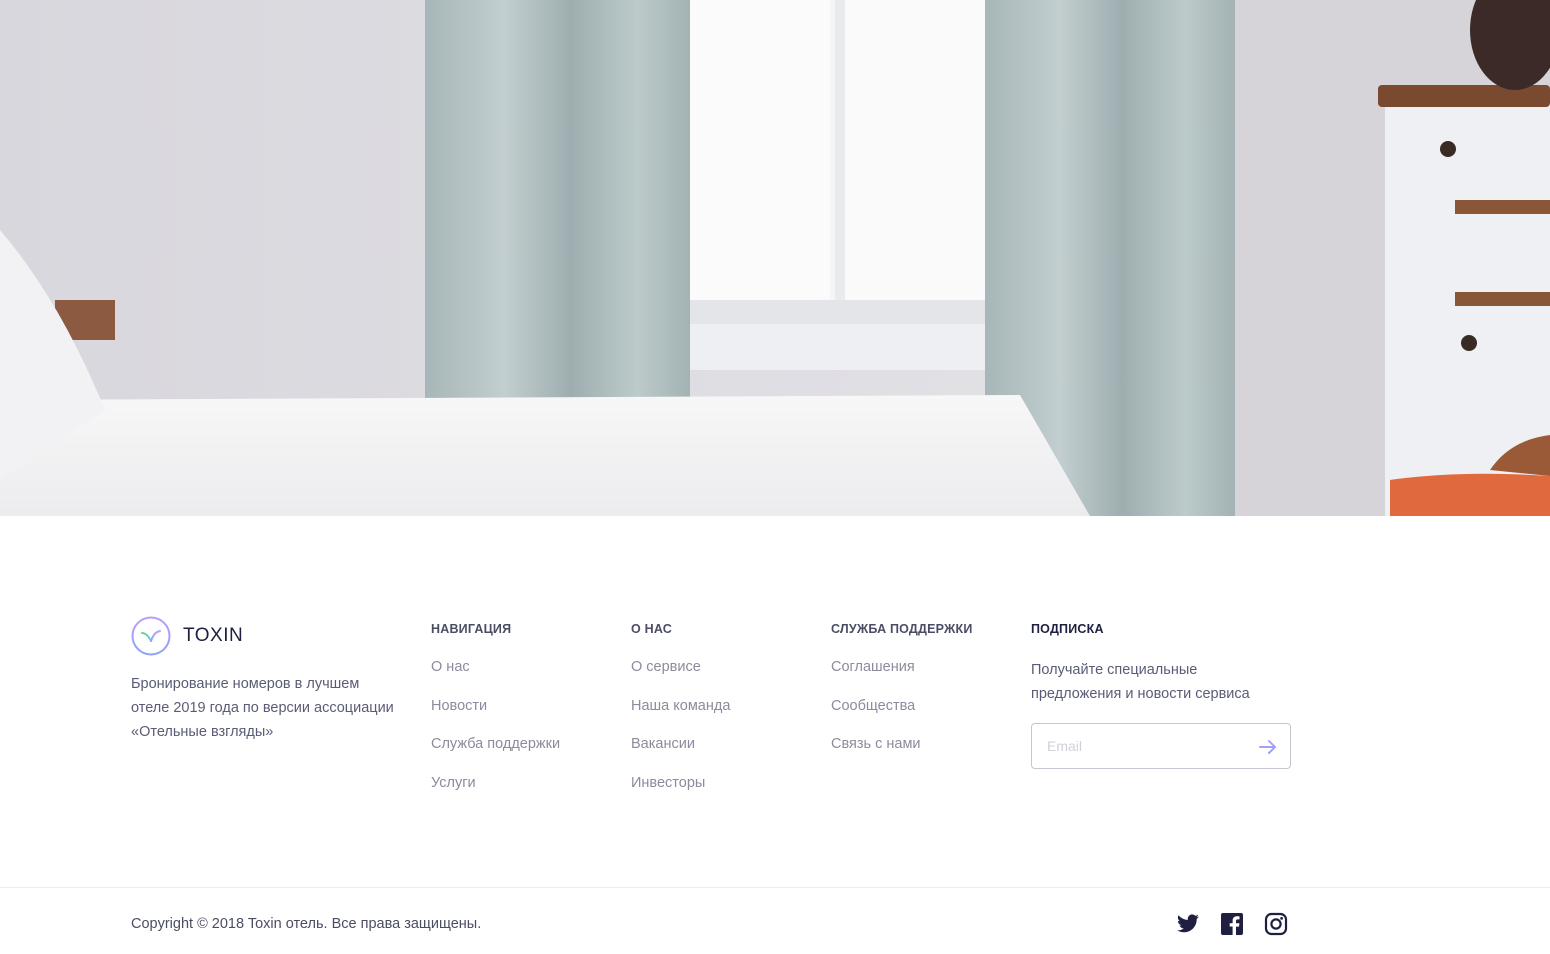  Describe the element at coordinates (453, 783) in the screenshot. I see `footer-link-services: Услуги` at that location.